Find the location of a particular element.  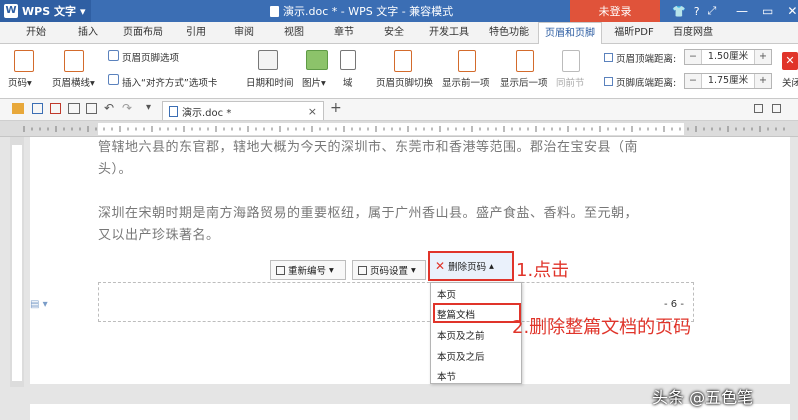

delete-page-number-menu: 本页 整篇文档 本页及之前 本页及之后 本节 is located at coordinates (476, 333).